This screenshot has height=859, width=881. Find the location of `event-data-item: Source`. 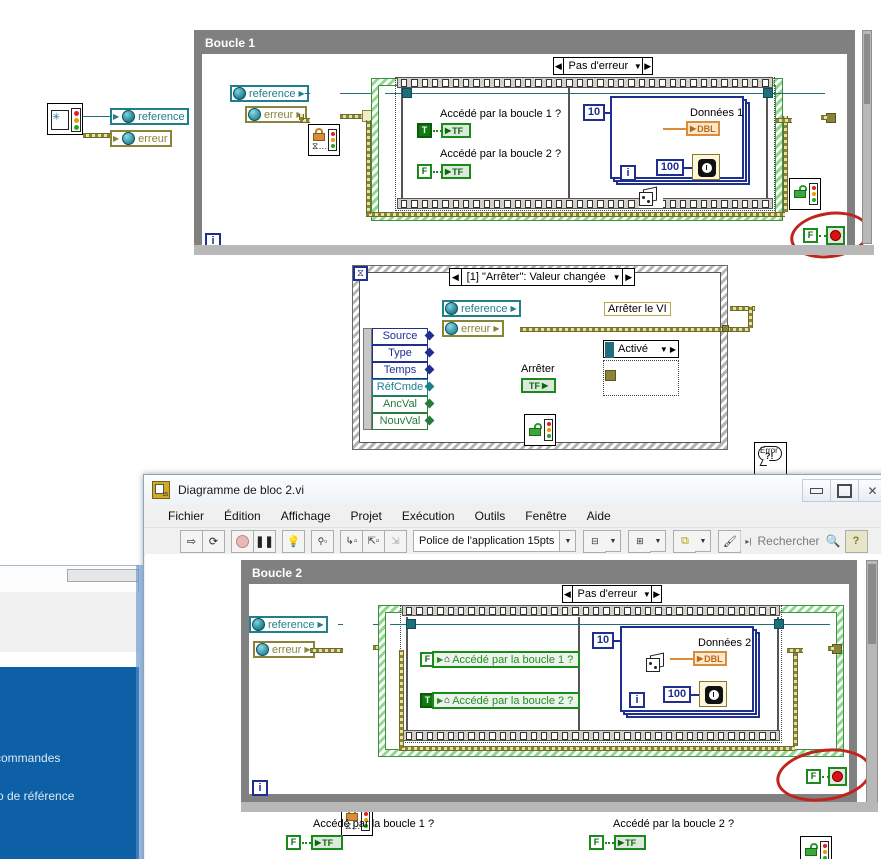

event-data-item: Source is located at coordinates (400, 336).